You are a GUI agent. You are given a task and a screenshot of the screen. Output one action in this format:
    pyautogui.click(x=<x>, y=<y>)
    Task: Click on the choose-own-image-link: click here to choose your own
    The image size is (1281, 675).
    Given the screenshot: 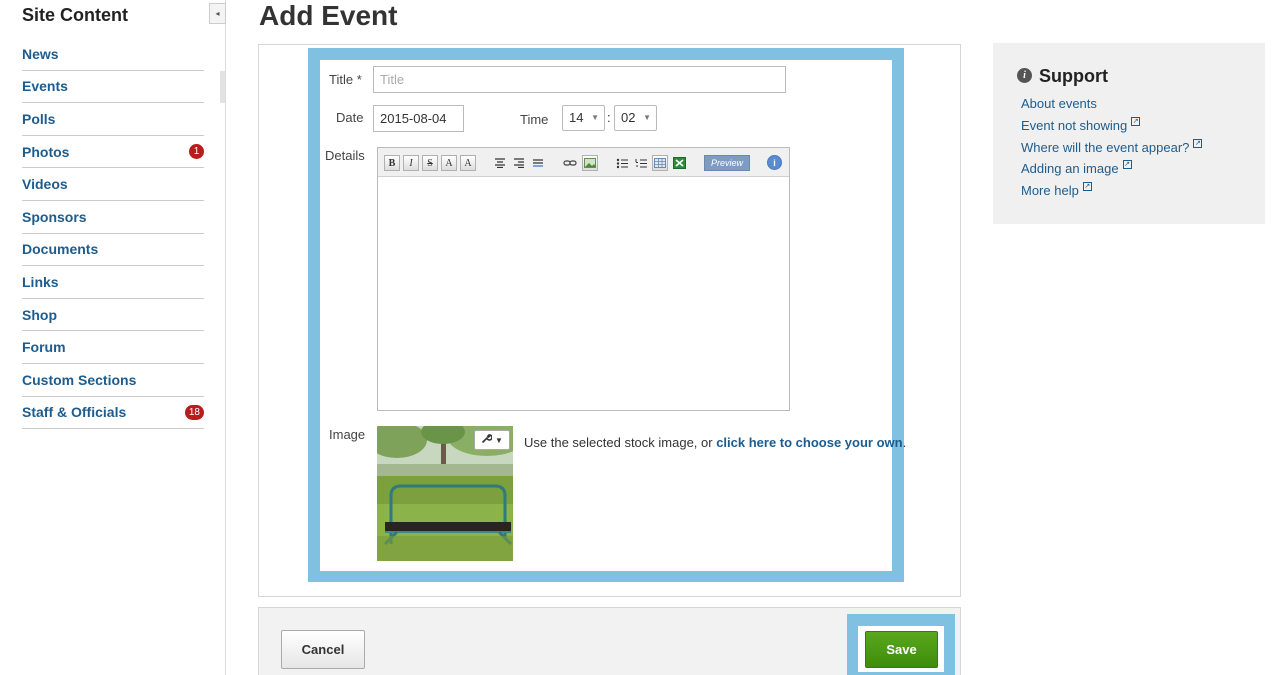 What is the action you would take?
    pyautogui.click(x=809, y=442)
    